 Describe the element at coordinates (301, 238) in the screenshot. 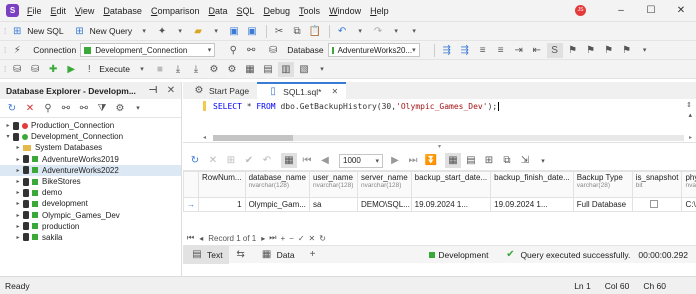

I see `apply-record-icon: ✓` at that location.